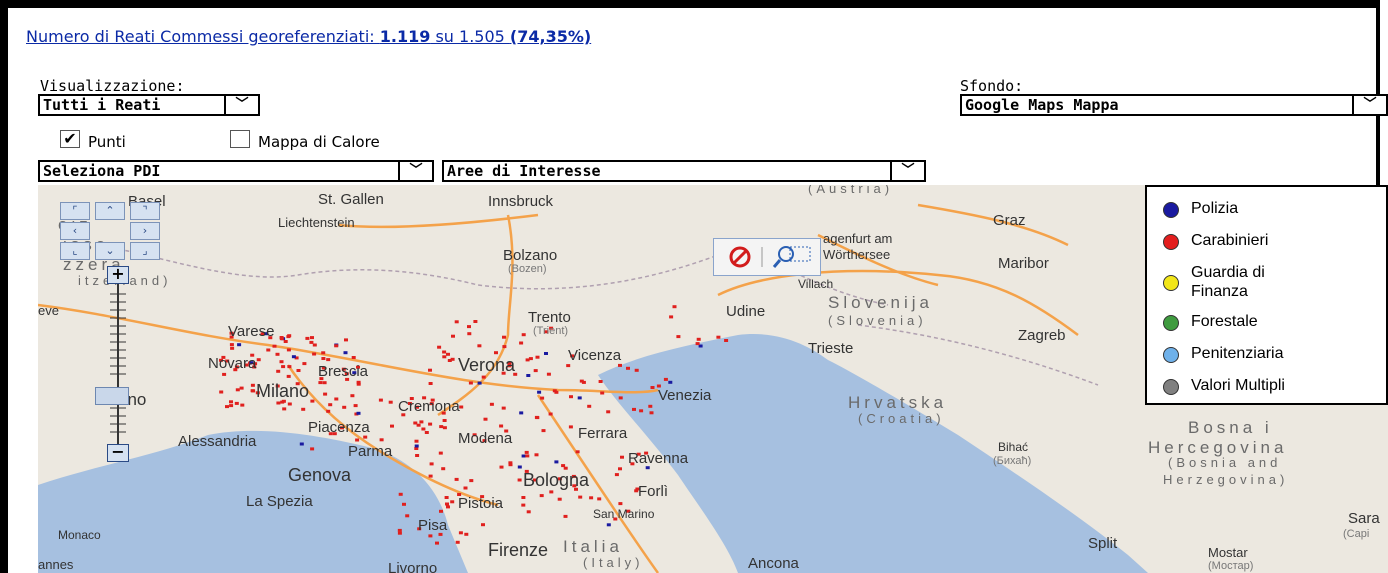 This screenshot has width=1388, height=573. I want to click on visualizzazione-select: Tutti i Reati ﹀, so click(149, 105).